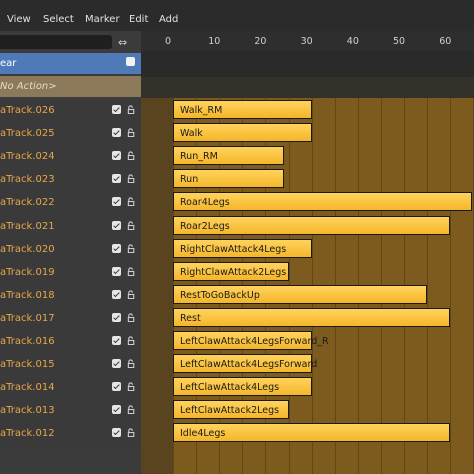 The height and width of the screenshot is (474, 474). Describe the element at coordinates (199, 157) in the screenshot. I see `action-strip-label: Run_RM` at that location.